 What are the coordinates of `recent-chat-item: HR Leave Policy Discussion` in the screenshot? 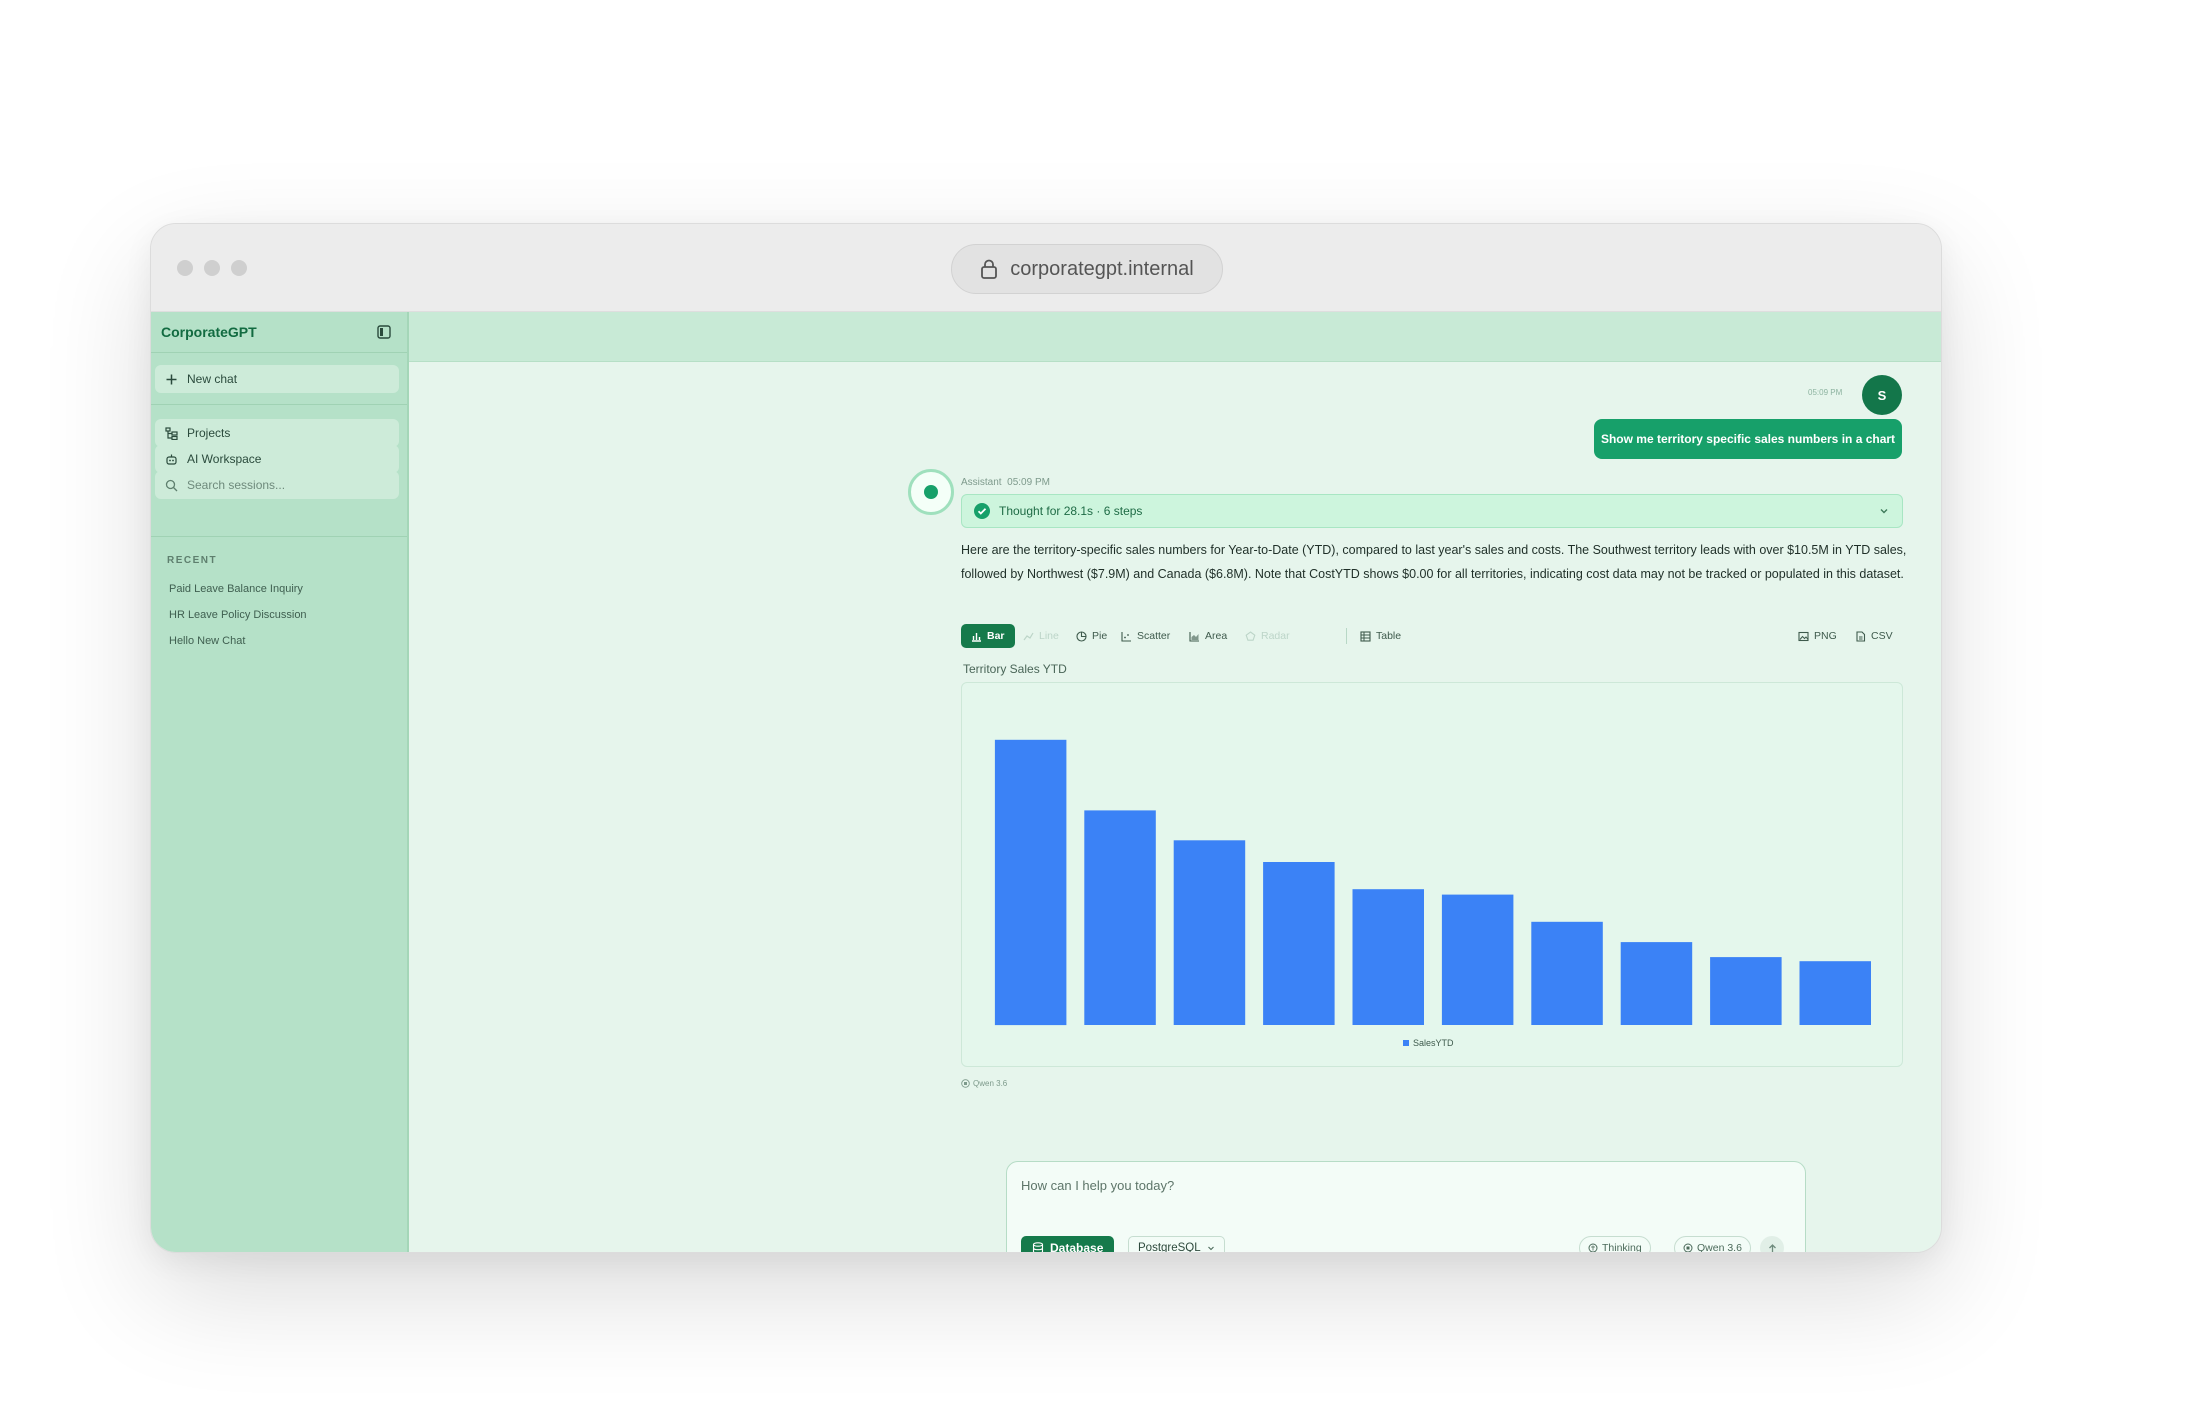 It's located at (238, 615).